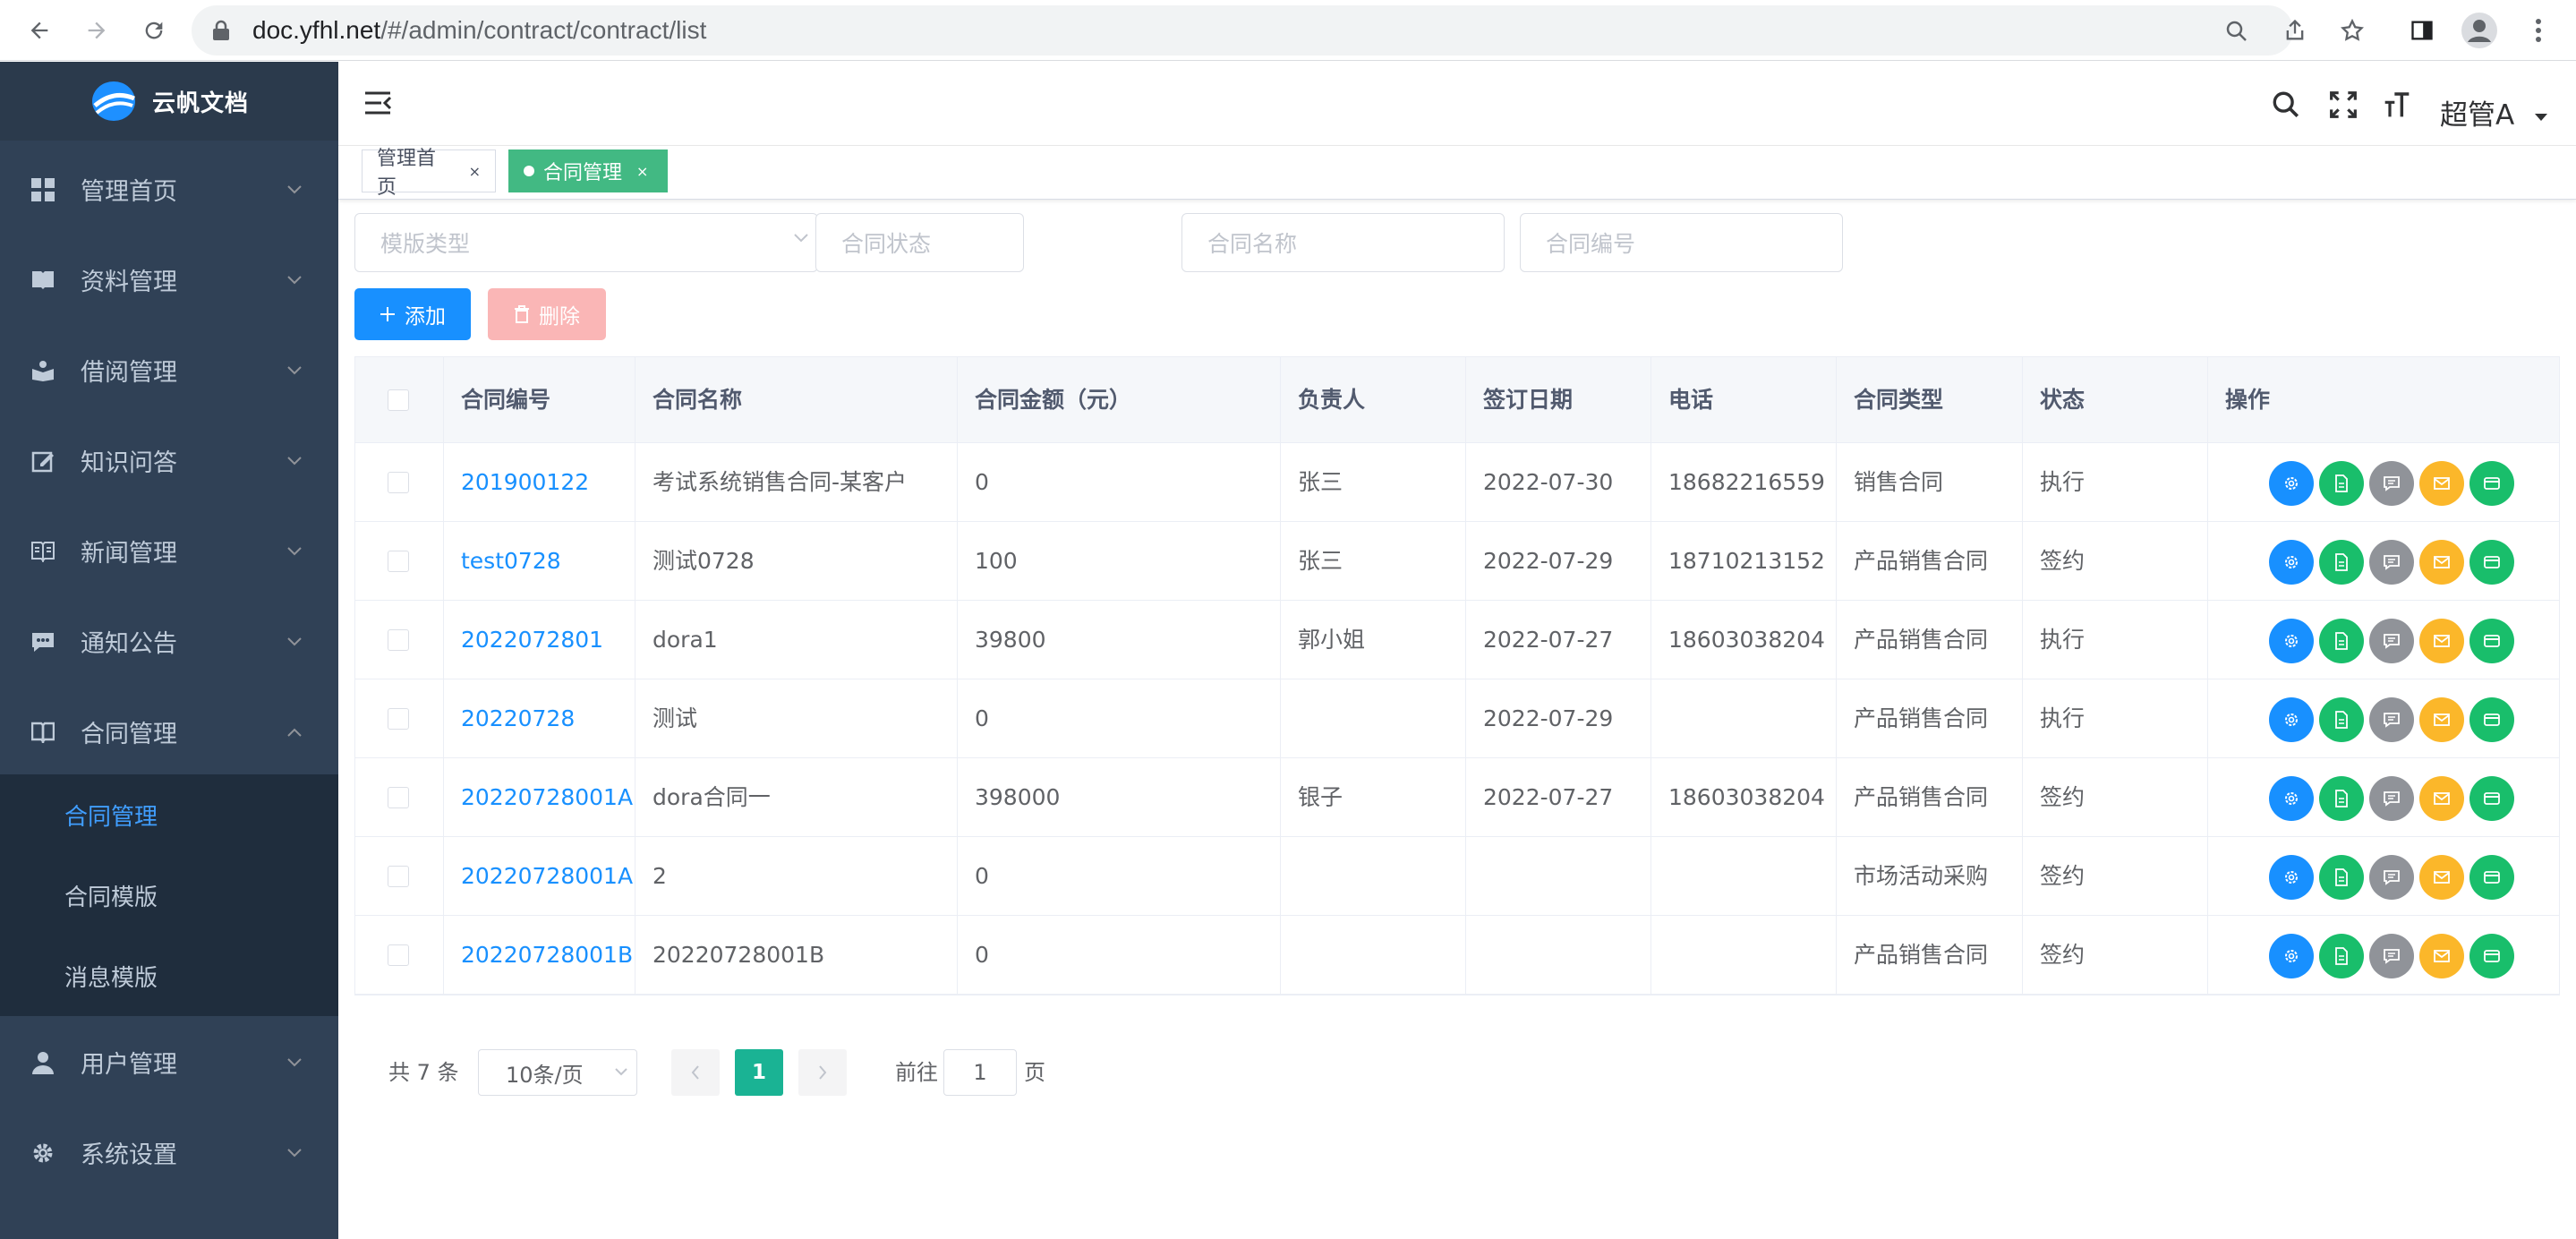 The image size is (2576, 1239). What do you see at coordinates (547, 314) in the screenshot?
I see `delete-button: 删除` at bounding box center [547, 314].